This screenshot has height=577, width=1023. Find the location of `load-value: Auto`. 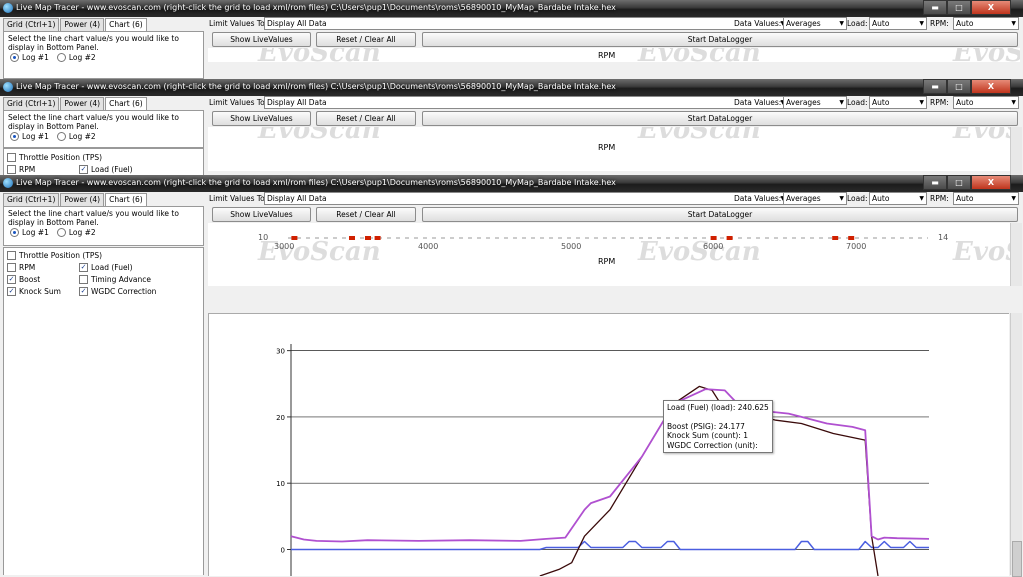

load-value: Auto is located at coordinates (881, 198).